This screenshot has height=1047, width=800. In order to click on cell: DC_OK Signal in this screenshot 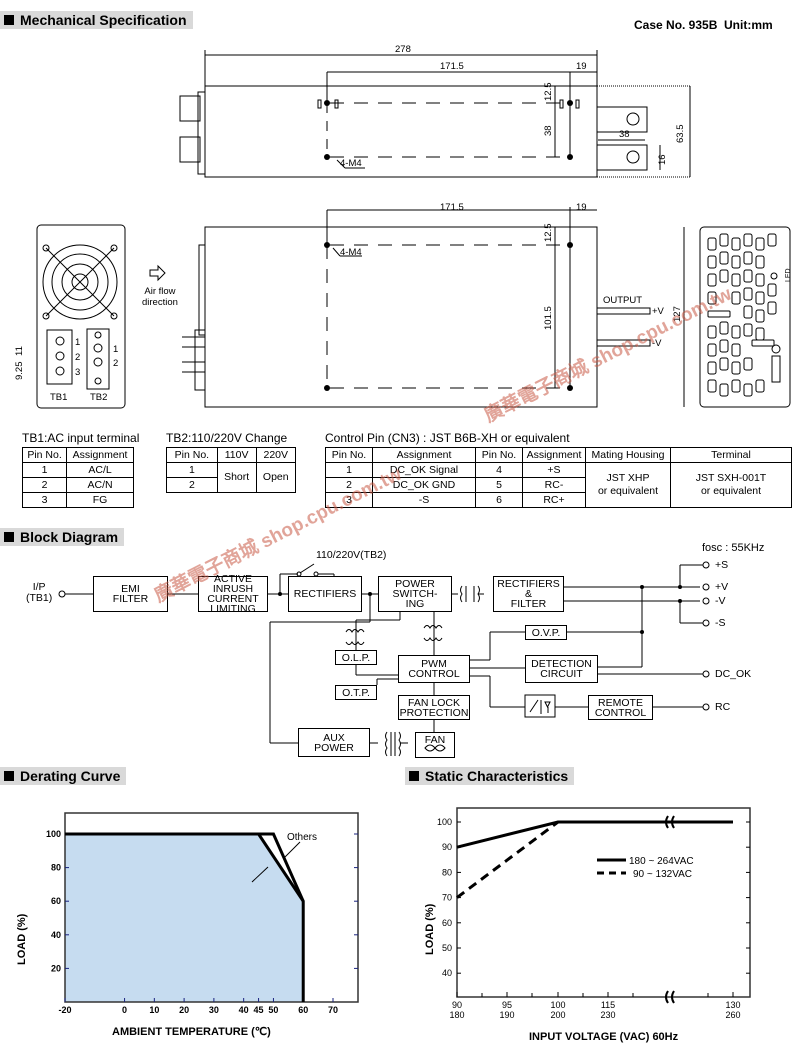, I will do `click(424, 470)`.